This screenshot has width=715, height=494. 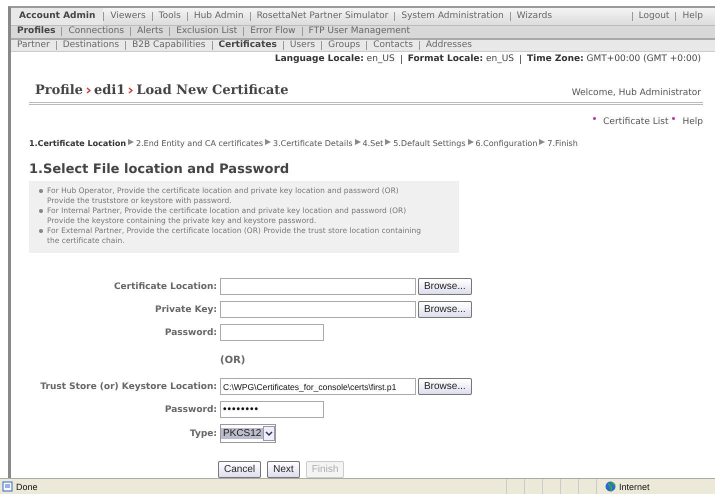 I want to click on locale-text: Language Locale: en_US, so click(x=335, y=59).